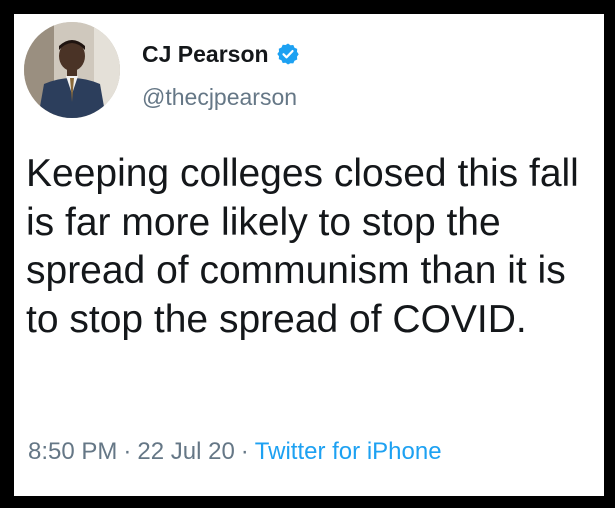 This screenshot has width=615, height=508. I want to click on author-name-row: CJ Pearson, so click(221, 54).